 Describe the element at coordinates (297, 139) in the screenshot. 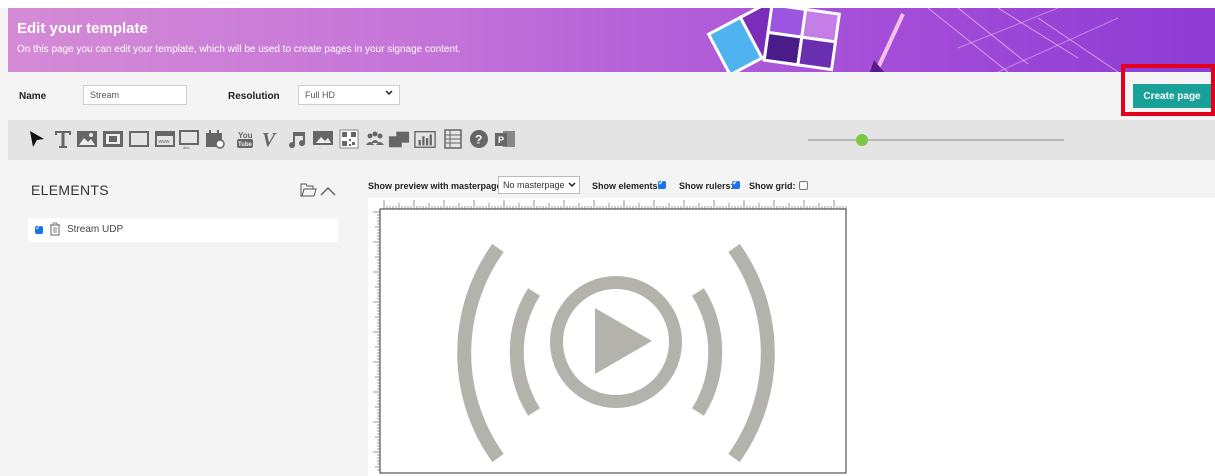

I see `audio-icon` at that location.